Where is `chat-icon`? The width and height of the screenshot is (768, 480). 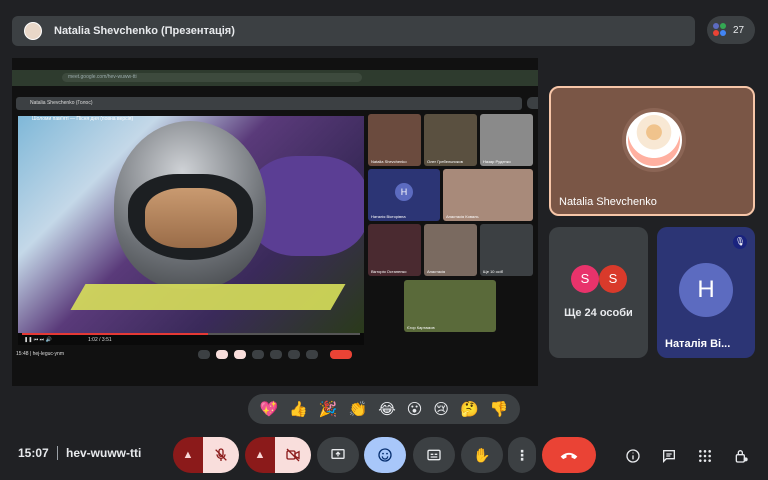 chat-icon is located at coordinates (669, 456).